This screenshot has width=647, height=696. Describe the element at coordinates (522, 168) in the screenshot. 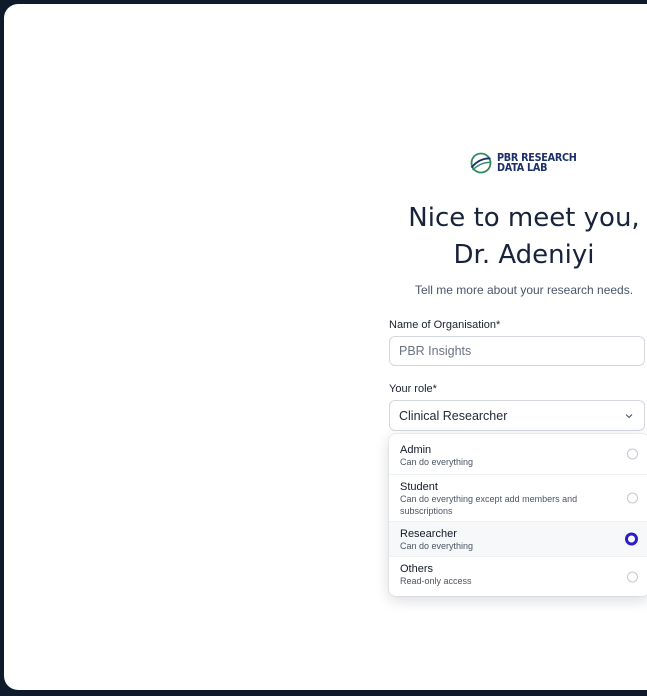

I see `brand-name-line-2: DATA LAB` at that location.